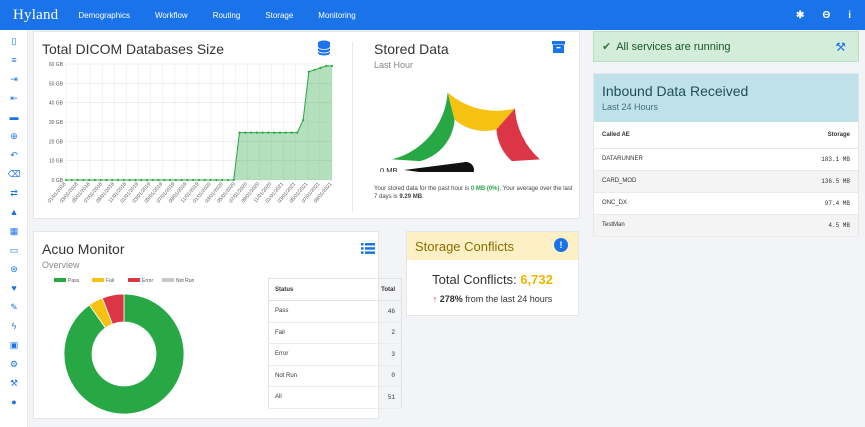 The width and height of the screenshot is (865, 427). What do you see at coordinates (14, 402) in the screenshot?
I see `info-circle-icon: ●` at bounding box center [14, 402].